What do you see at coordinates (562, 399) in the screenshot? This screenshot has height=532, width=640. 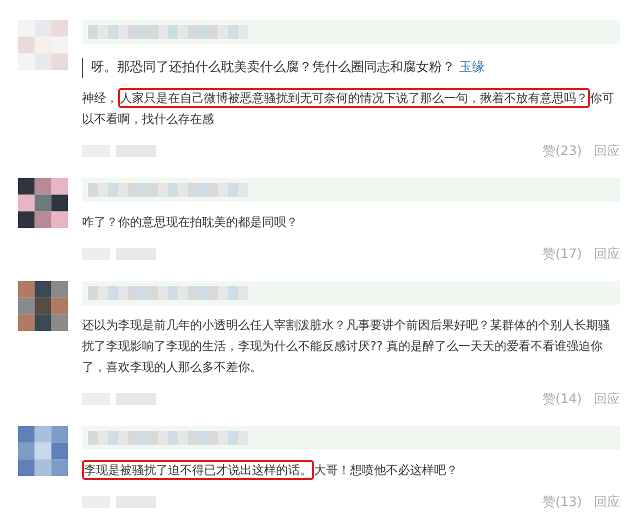 I see `like-button: 赞(14)` at bounding box center [562, 399].